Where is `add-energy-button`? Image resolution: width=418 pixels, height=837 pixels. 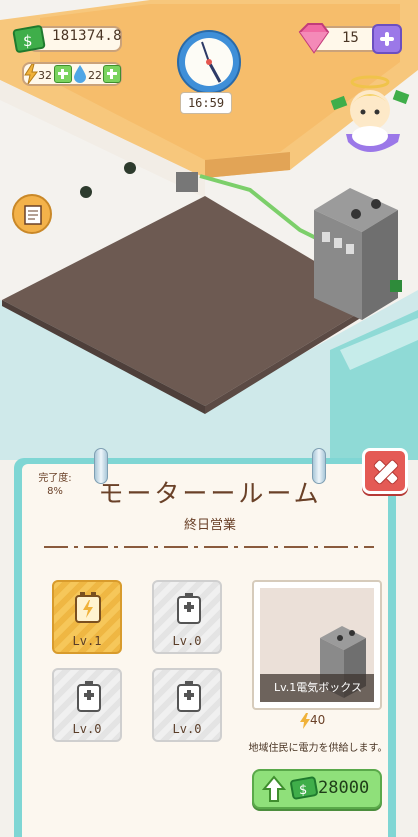 add-energy-button is located at coordinates (63, 74).